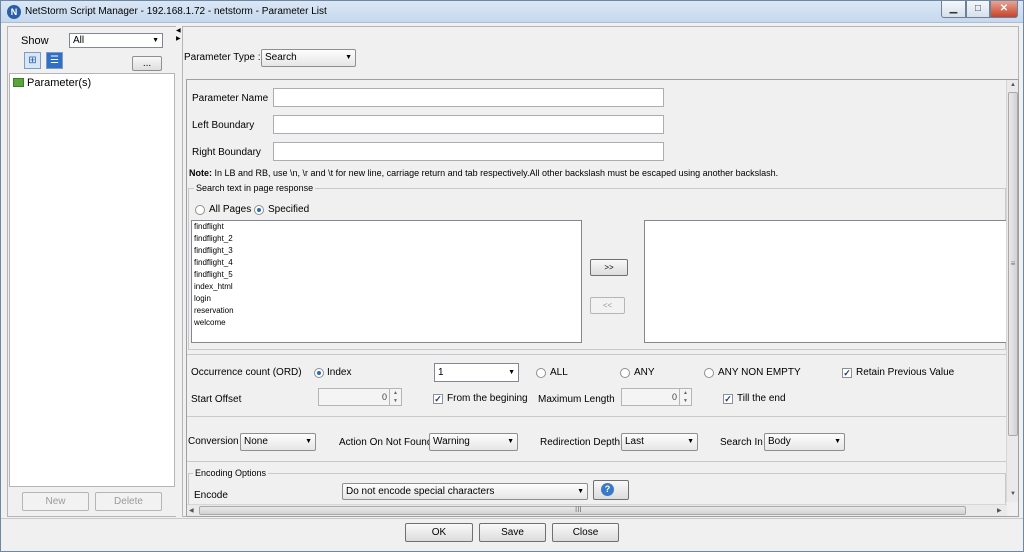  I want to click on any-non-empty-label: ANY NON EMPTY, so click(759, 372).